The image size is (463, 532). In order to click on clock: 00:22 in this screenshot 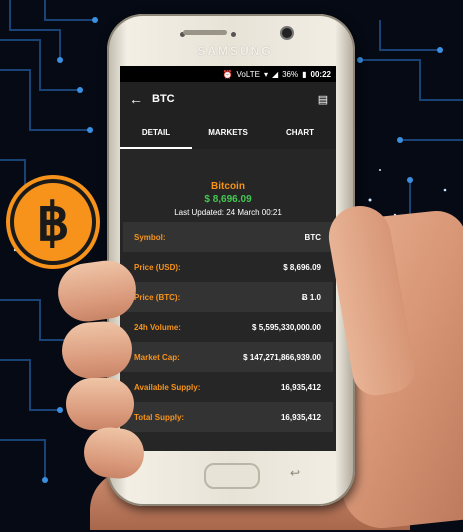, I will do `click(320, 74)`.